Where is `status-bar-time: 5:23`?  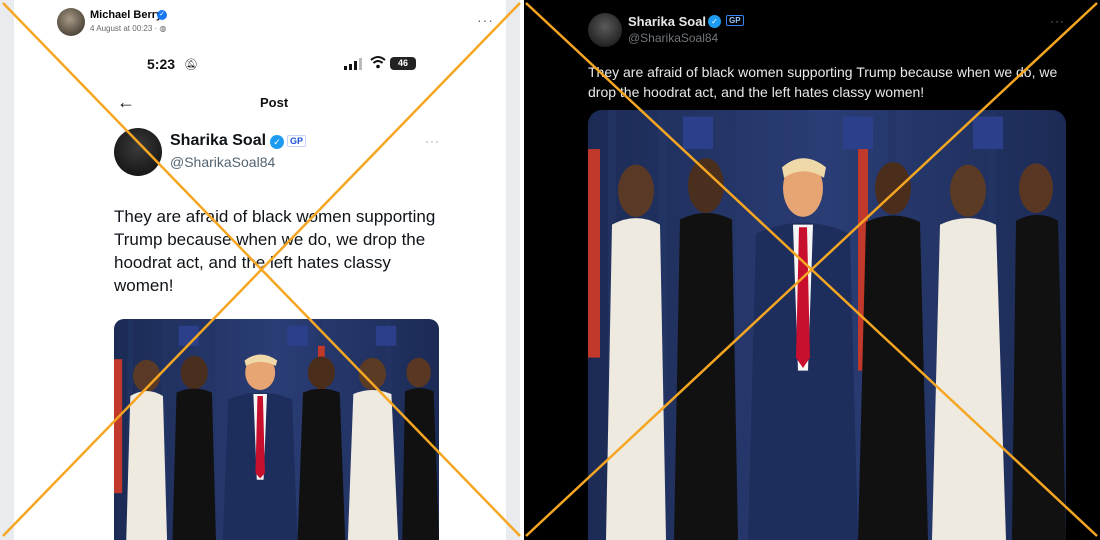
status-bar-time: 5:23 is located at coordinates (161, 64).